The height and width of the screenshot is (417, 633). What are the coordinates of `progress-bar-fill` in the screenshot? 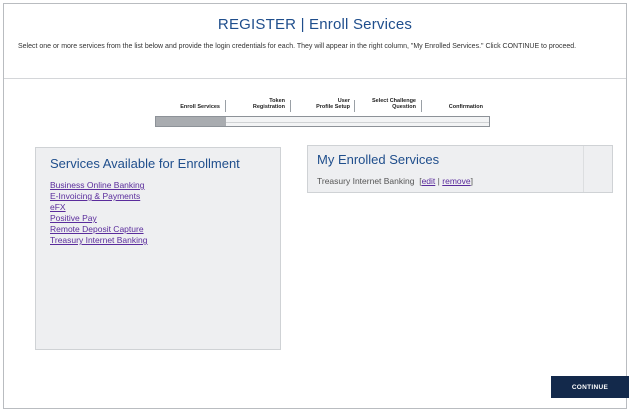 It's located at (191, 121).